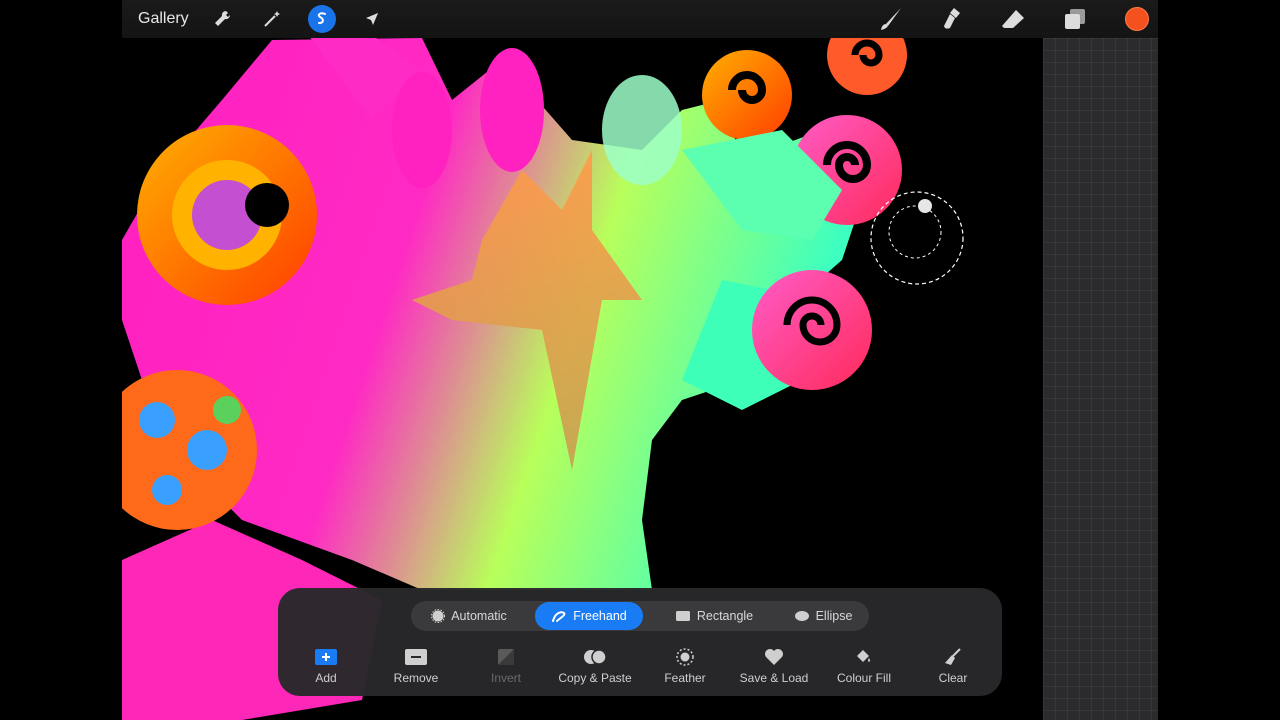 Image resolution: width=1280 pixels, height=720 pixels. Describe the element at coordinates (952, 19) in the screenshot. I see `smudge-icon` at that location.